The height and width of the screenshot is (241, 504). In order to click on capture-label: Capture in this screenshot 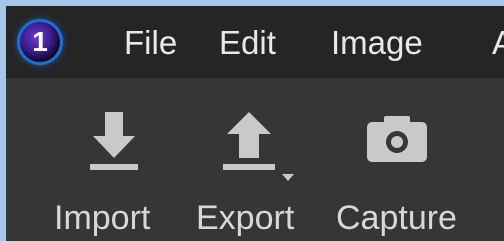, I will do `click(396, 218)`.